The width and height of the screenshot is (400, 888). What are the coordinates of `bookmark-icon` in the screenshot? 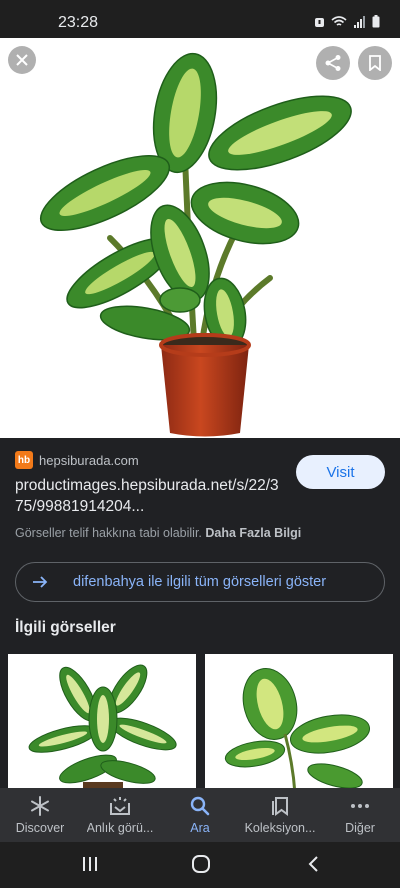 It's located at (375, 63).